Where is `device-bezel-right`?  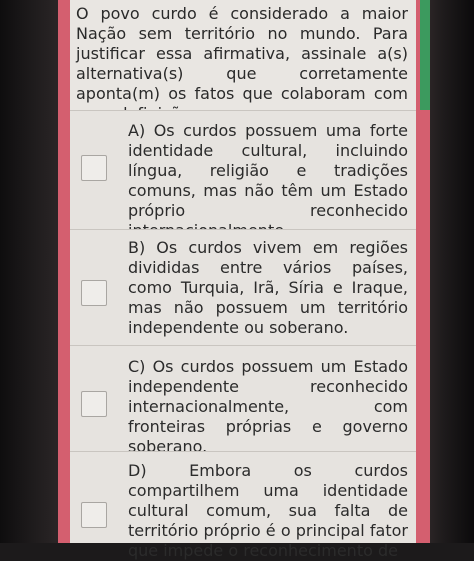
device-bezel-right is located at coordinates (452, 271).